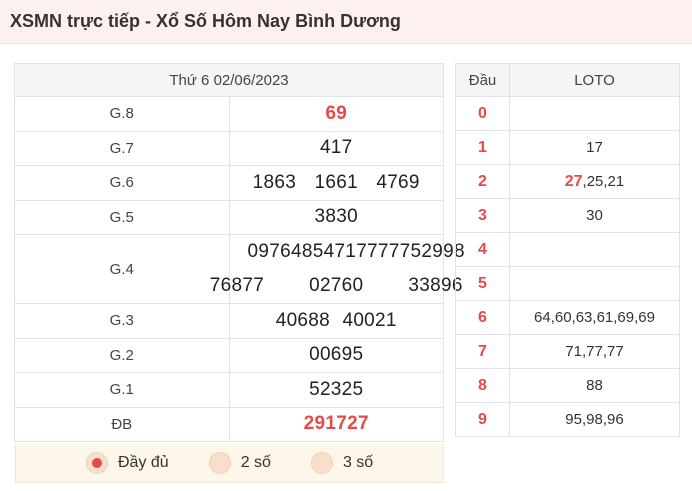 The width and height of the screenshot is (692, 491). What do you see at coordinates (122, 269) in the screenshot?
I see `prize-label: G.4` at bounding box center [122, 269].